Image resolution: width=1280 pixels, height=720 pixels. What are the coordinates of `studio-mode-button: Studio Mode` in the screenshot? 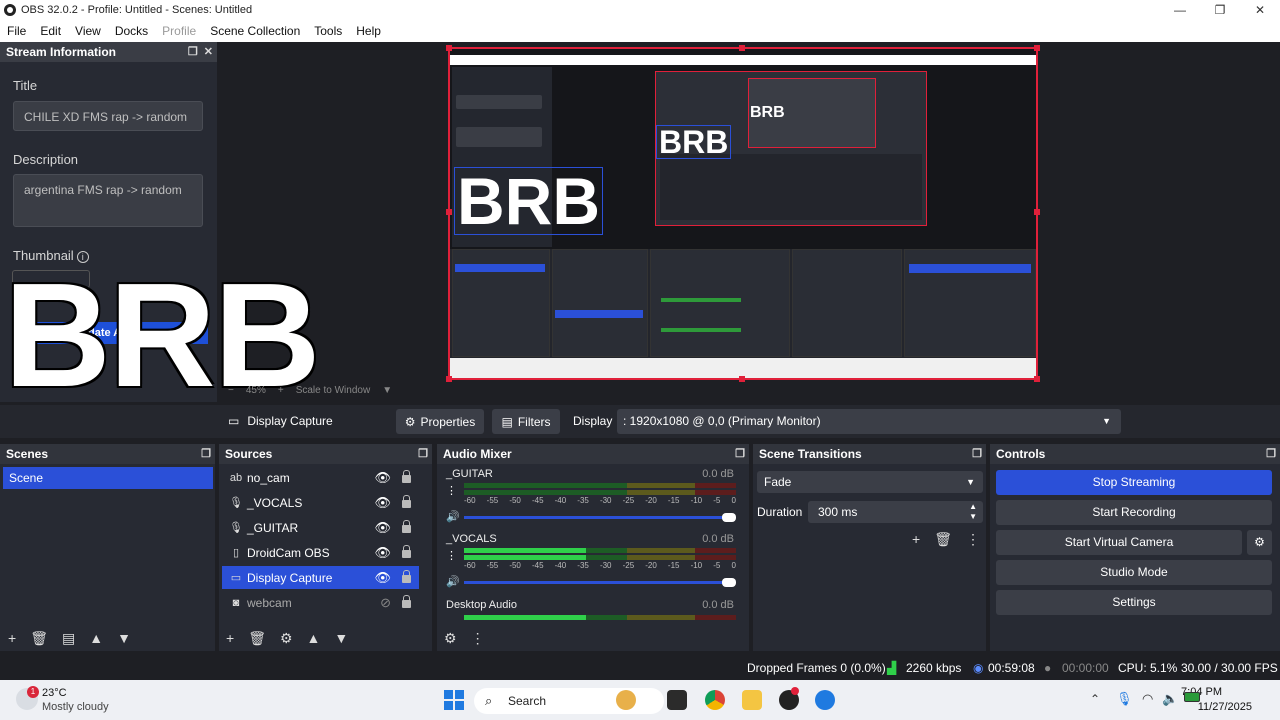 It's located at (1134, 572).